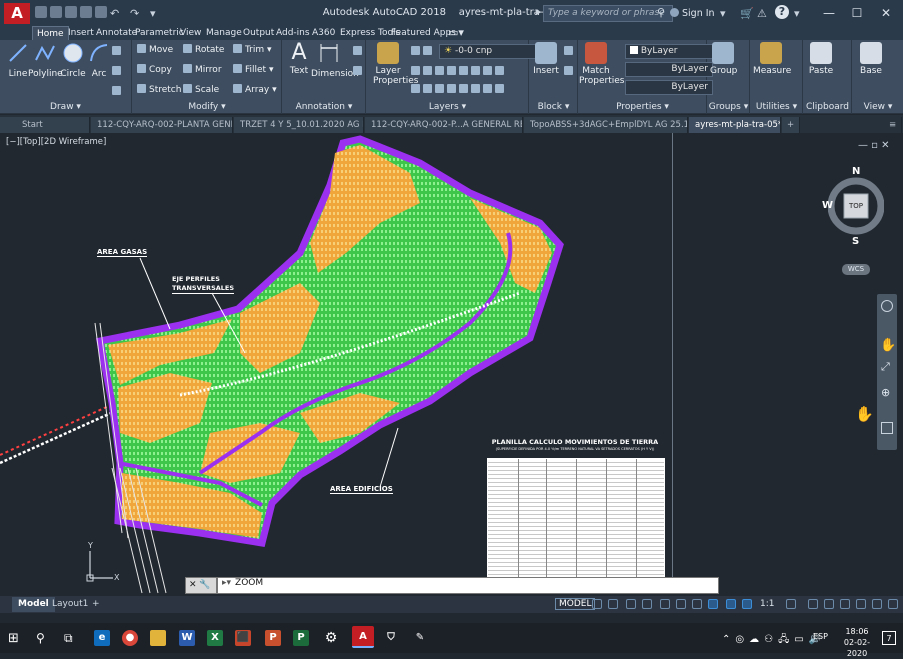  What do you see at coordinates (201, 585) in the screenshot?
I see `command-line-buttons: ✕ 🔧` at bounding box center [201, 585].